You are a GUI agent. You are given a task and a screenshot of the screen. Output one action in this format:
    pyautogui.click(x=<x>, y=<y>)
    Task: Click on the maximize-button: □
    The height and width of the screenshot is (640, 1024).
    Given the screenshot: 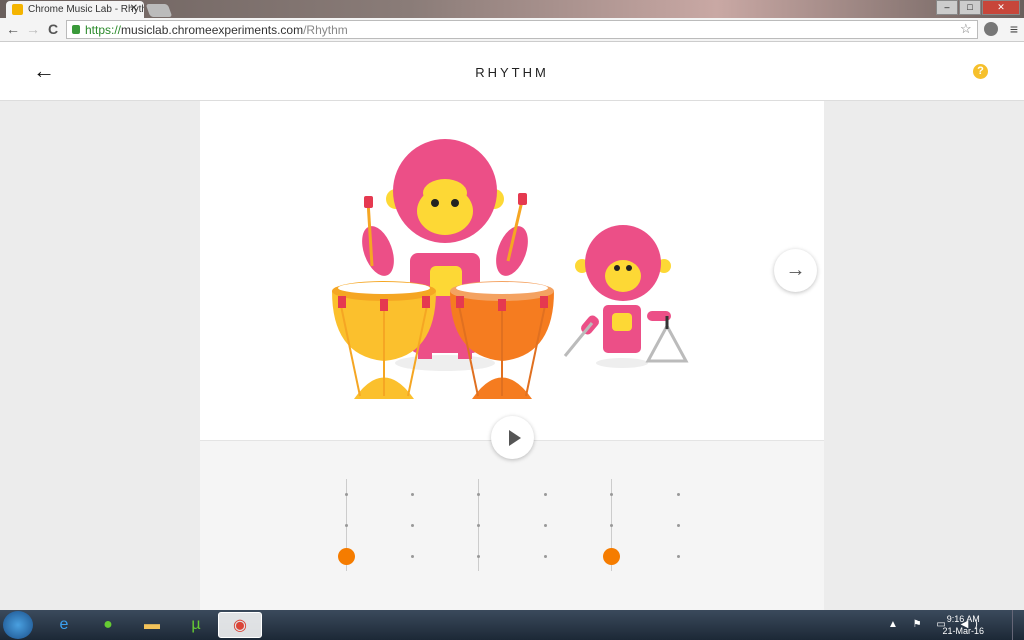 What is the action you would take?
    pyautogui.click(x=970, y=7)
    